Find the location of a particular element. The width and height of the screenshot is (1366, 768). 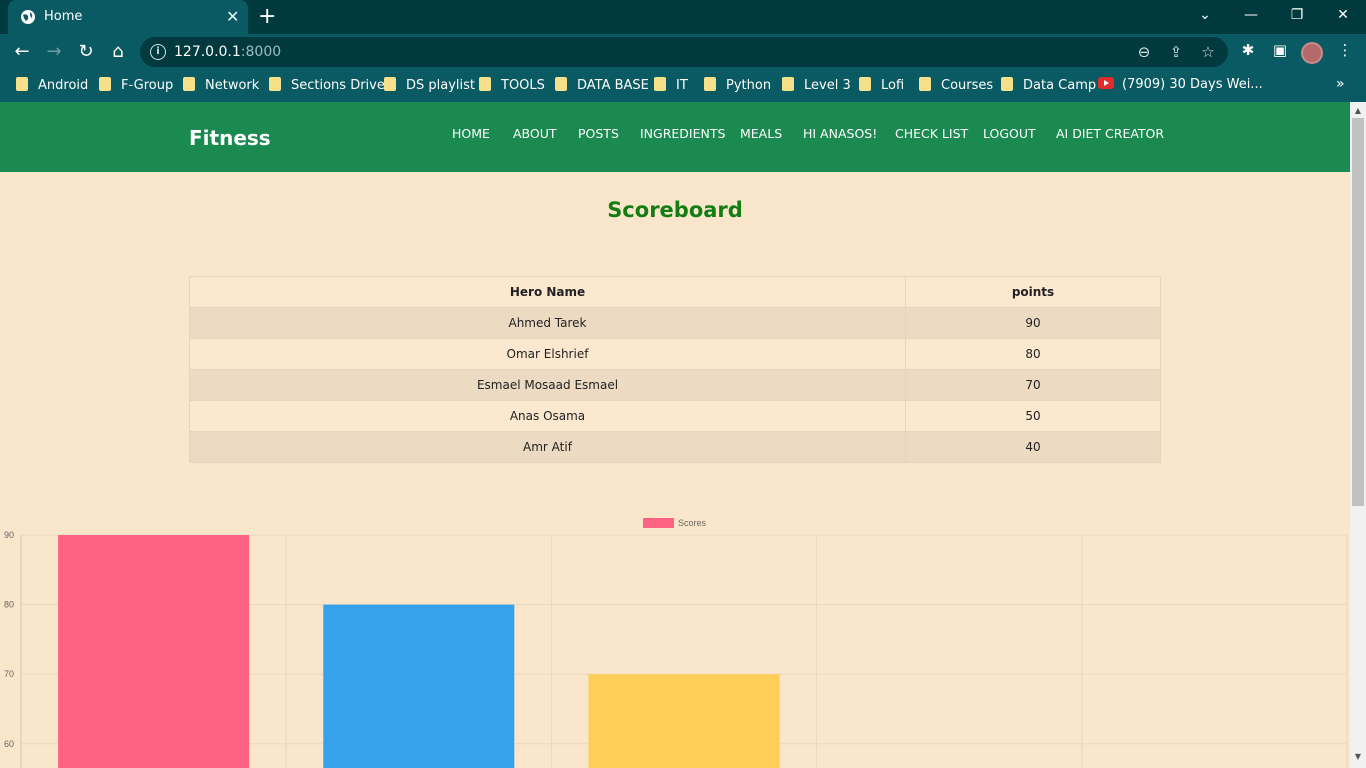

legend-swatch is located at coordinates (658, 523).